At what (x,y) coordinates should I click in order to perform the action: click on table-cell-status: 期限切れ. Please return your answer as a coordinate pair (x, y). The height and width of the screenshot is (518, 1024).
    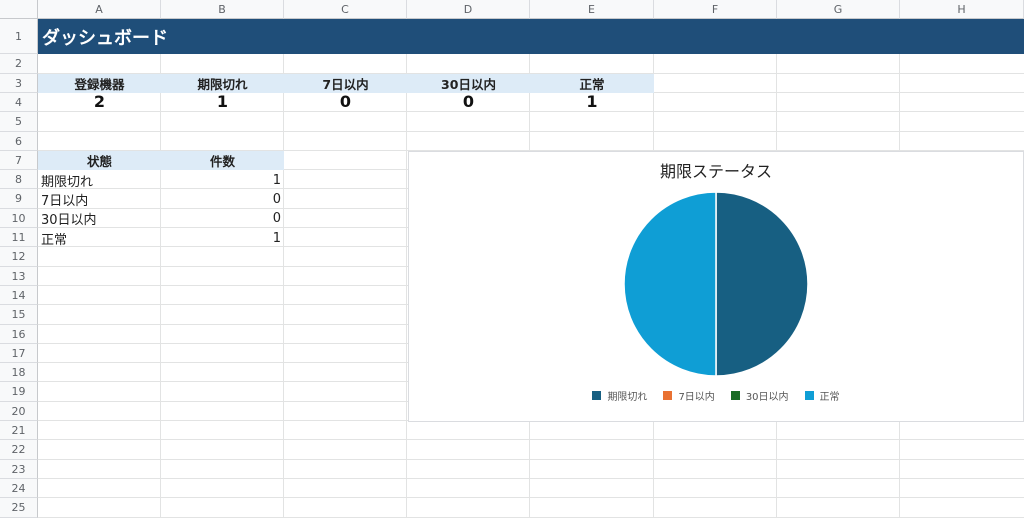
    Looking at the image, I should click on (99, 180).